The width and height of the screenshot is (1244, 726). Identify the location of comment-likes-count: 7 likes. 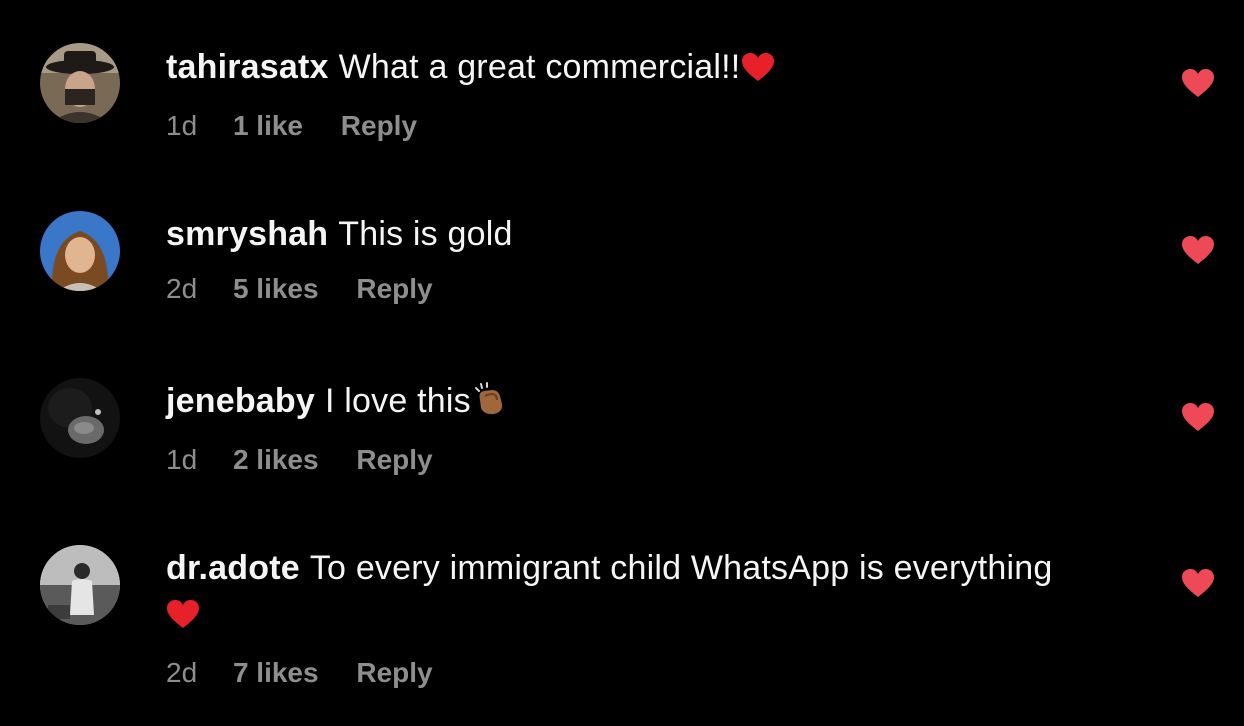
(276, 673).